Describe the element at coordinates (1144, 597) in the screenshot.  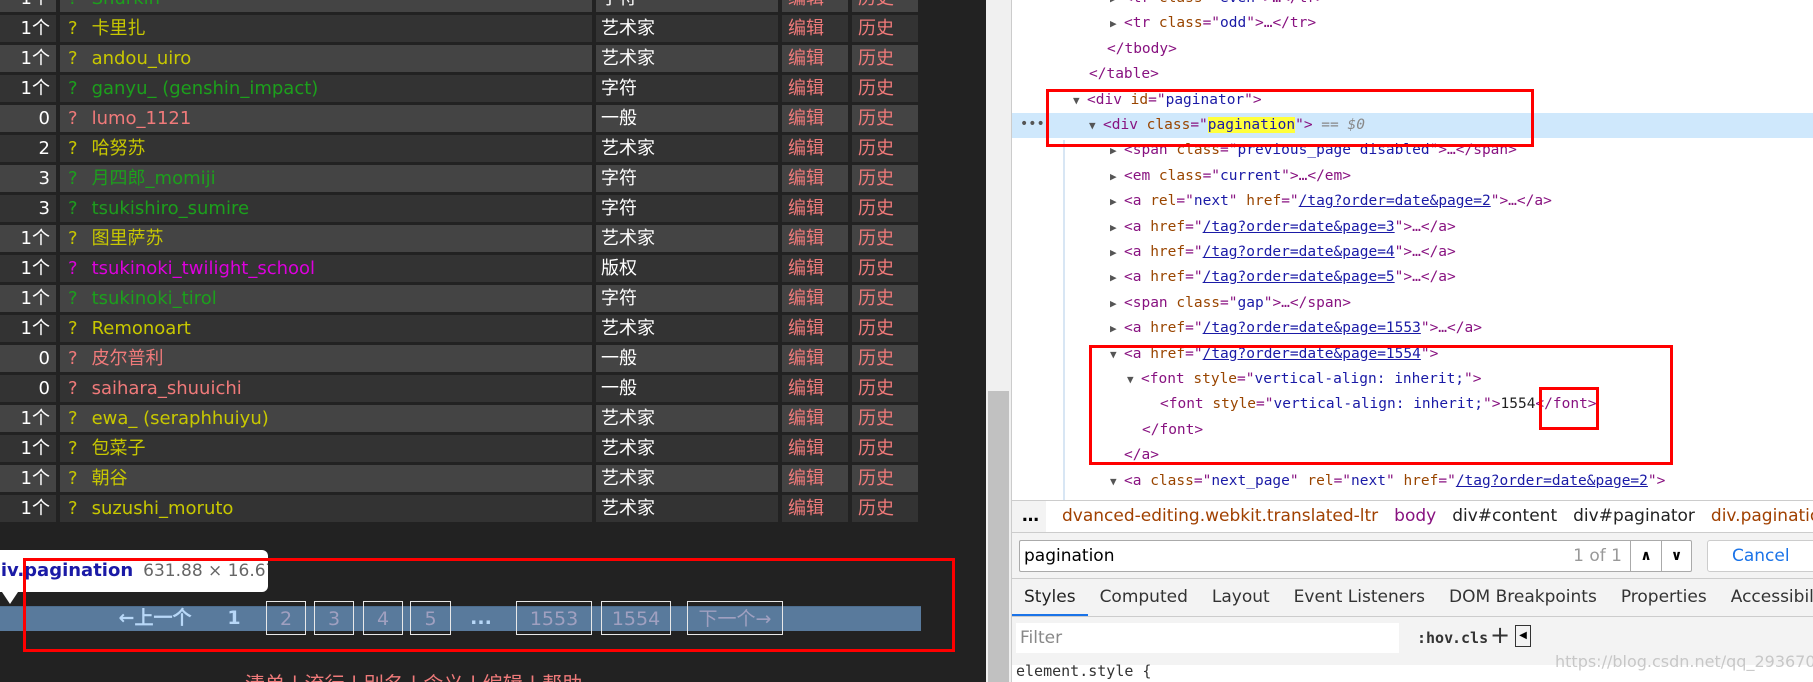
I see `tab-computed: Computed` at that location.